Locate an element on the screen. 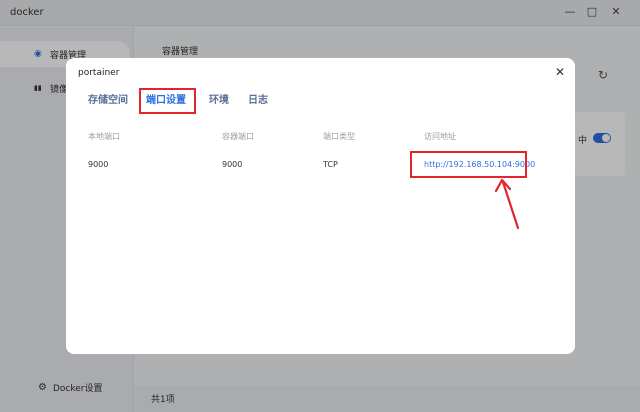 Image resolution: width=640 pixels, height=412 pixels. column-header: 本地端口 is located at coordinates (104, 136).